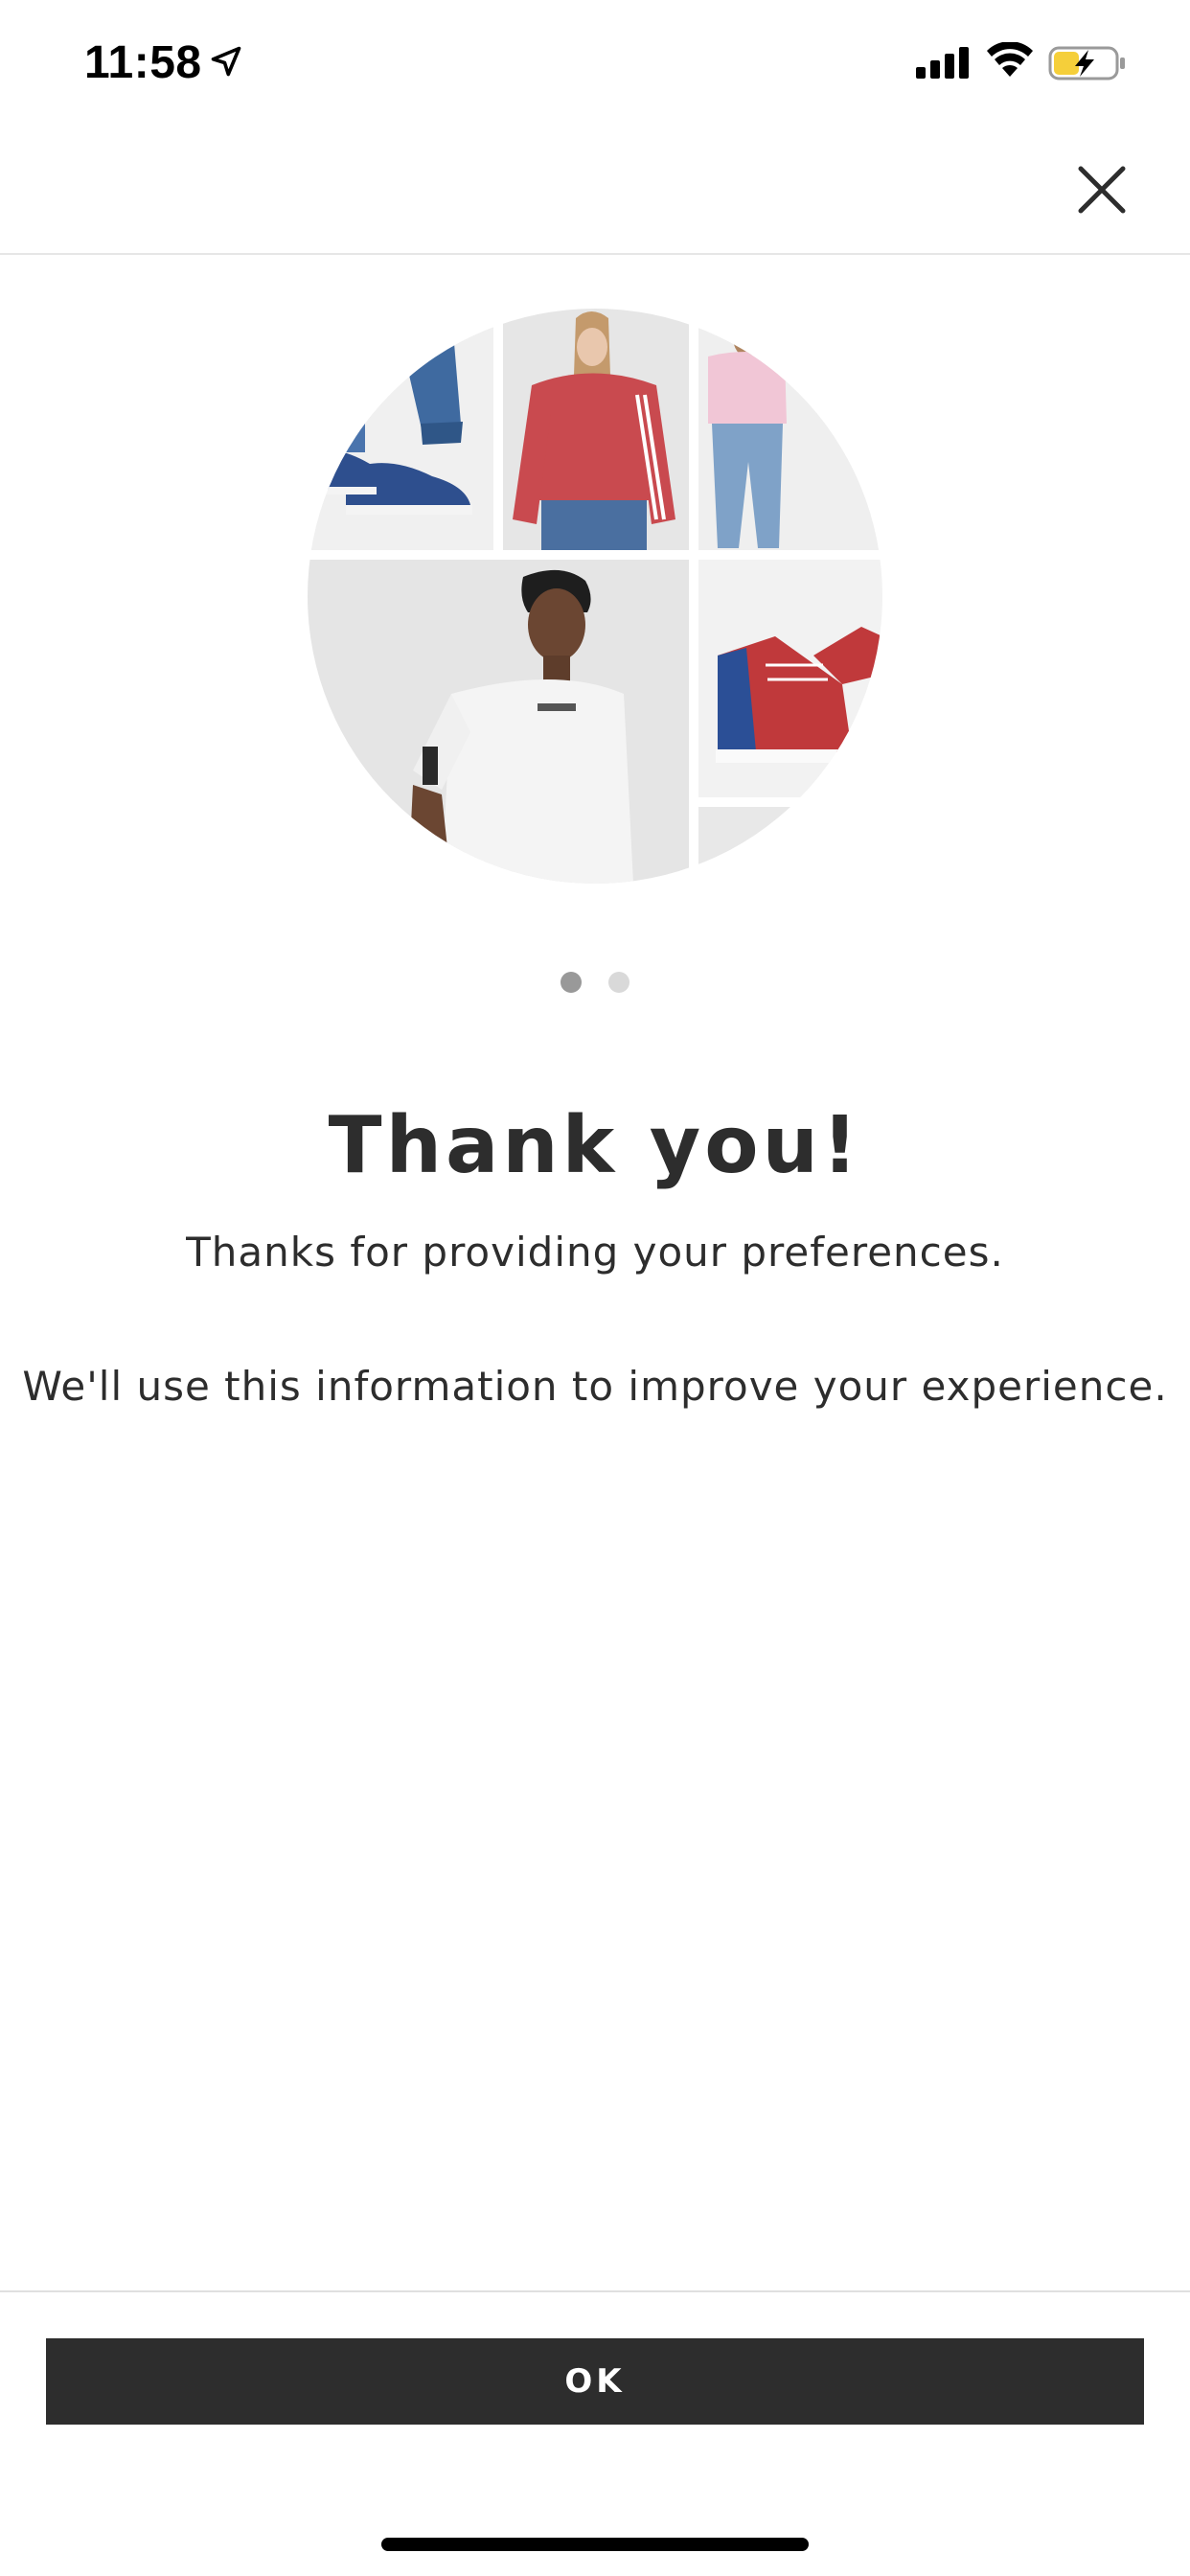 This screenshot has height=2576, width=1190. I want to click on preferences-collage-image, so click(595, 596).